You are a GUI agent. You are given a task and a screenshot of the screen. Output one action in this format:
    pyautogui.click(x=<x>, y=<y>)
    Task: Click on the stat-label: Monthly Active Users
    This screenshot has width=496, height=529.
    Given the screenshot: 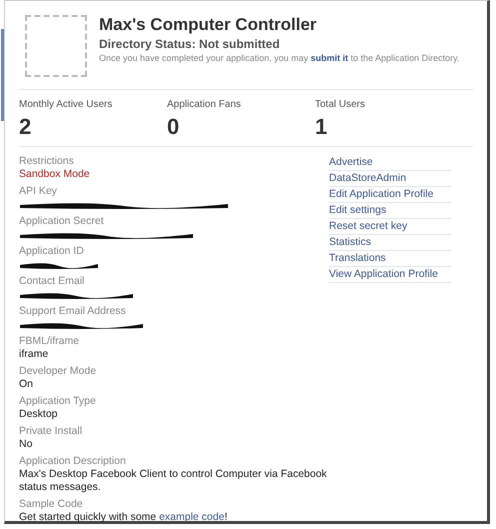 What is the action you would take?
    pyautogui.click(x=66, y=104)
    